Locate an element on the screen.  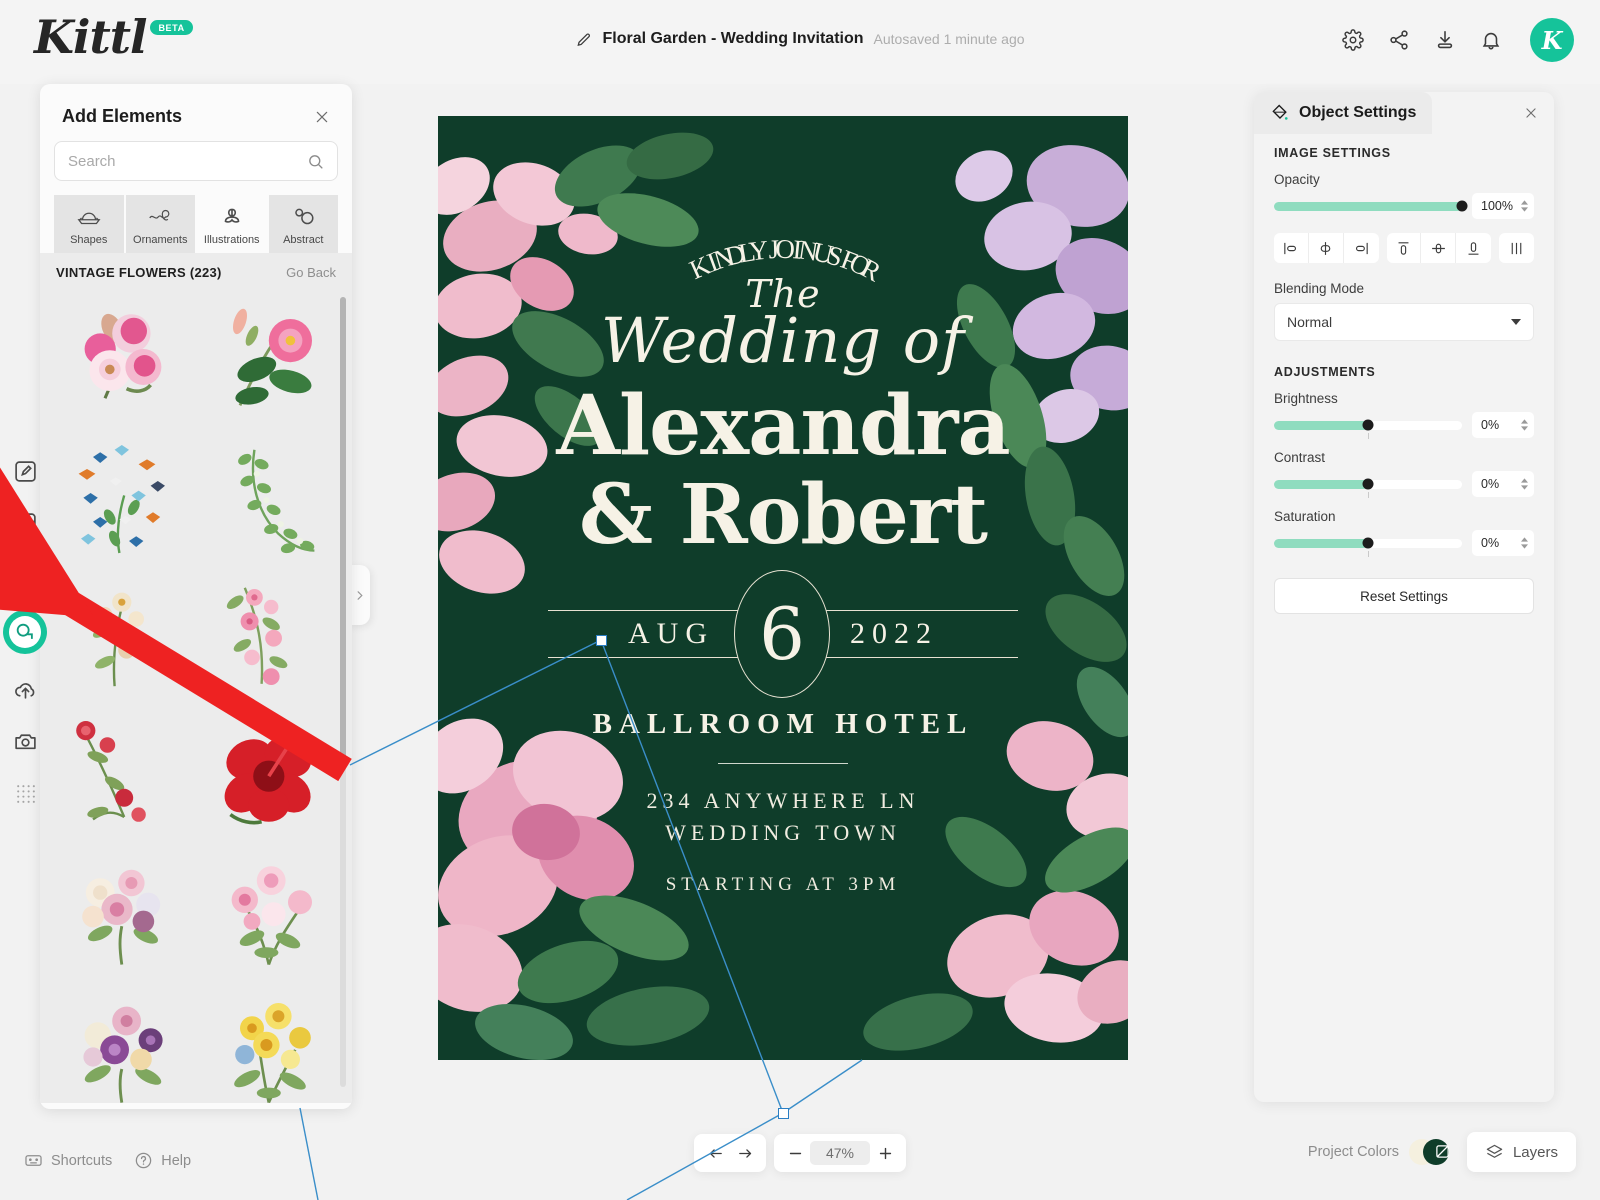
distribute-icon is located at coordinates (1516, 248).